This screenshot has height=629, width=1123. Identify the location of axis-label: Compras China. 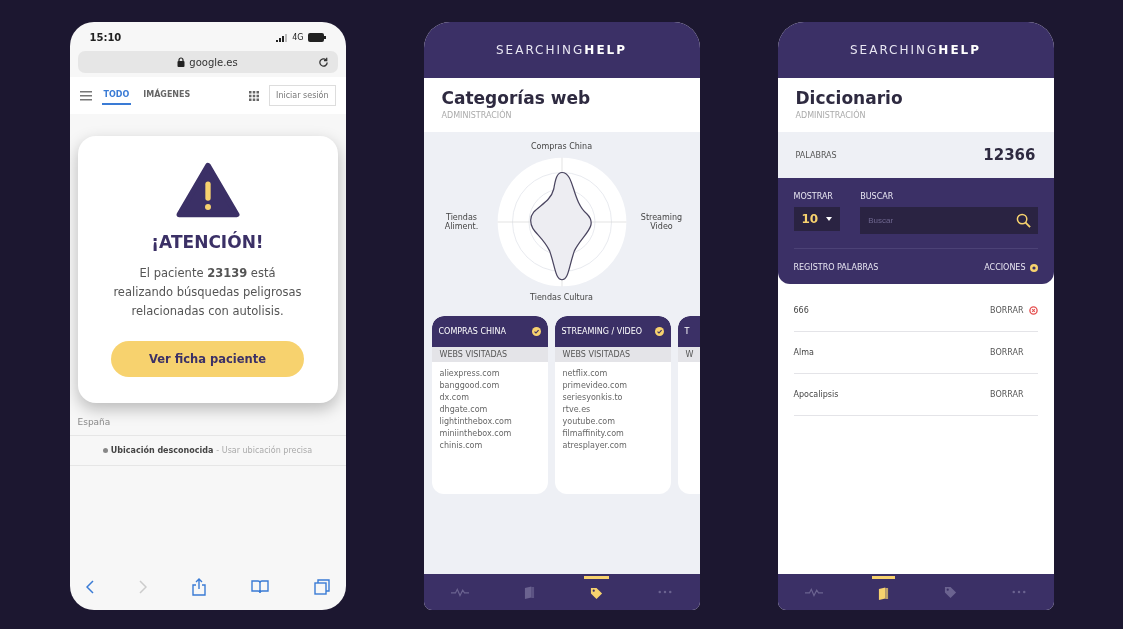
(561, 146).